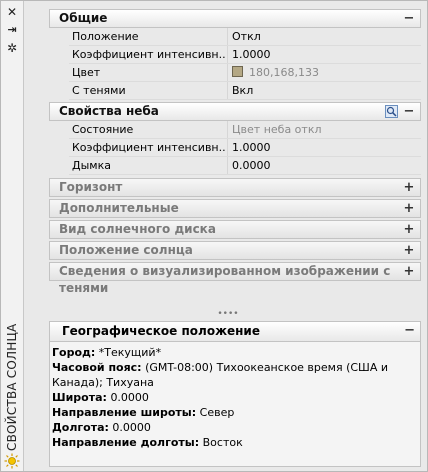 The height and width of the screenshot is (472, 428). I want to click on property-value: Цвет неба откл, so click(326, 130).